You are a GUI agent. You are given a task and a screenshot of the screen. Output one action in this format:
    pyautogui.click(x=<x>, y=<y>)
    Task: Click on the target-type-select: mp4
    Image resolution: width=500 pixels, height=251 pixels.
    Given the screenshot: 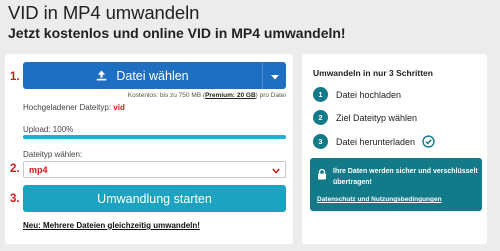 What is the action you would take?
    pyautogui.click(x=154, y=169)
    